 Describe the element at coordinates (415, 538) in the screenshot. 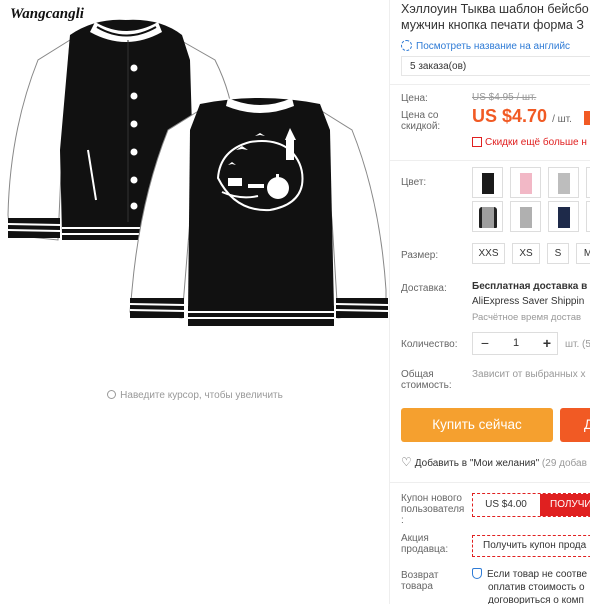

I see `seller-promo-label-line1: Акция` at that location.